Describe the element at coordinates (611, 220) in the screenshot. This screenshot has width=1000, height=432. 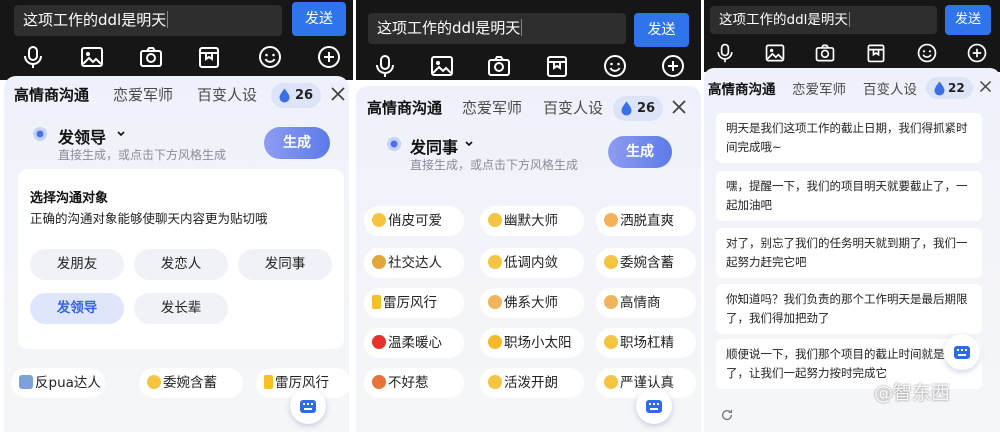
I see `rock-hand-icon` at that location.